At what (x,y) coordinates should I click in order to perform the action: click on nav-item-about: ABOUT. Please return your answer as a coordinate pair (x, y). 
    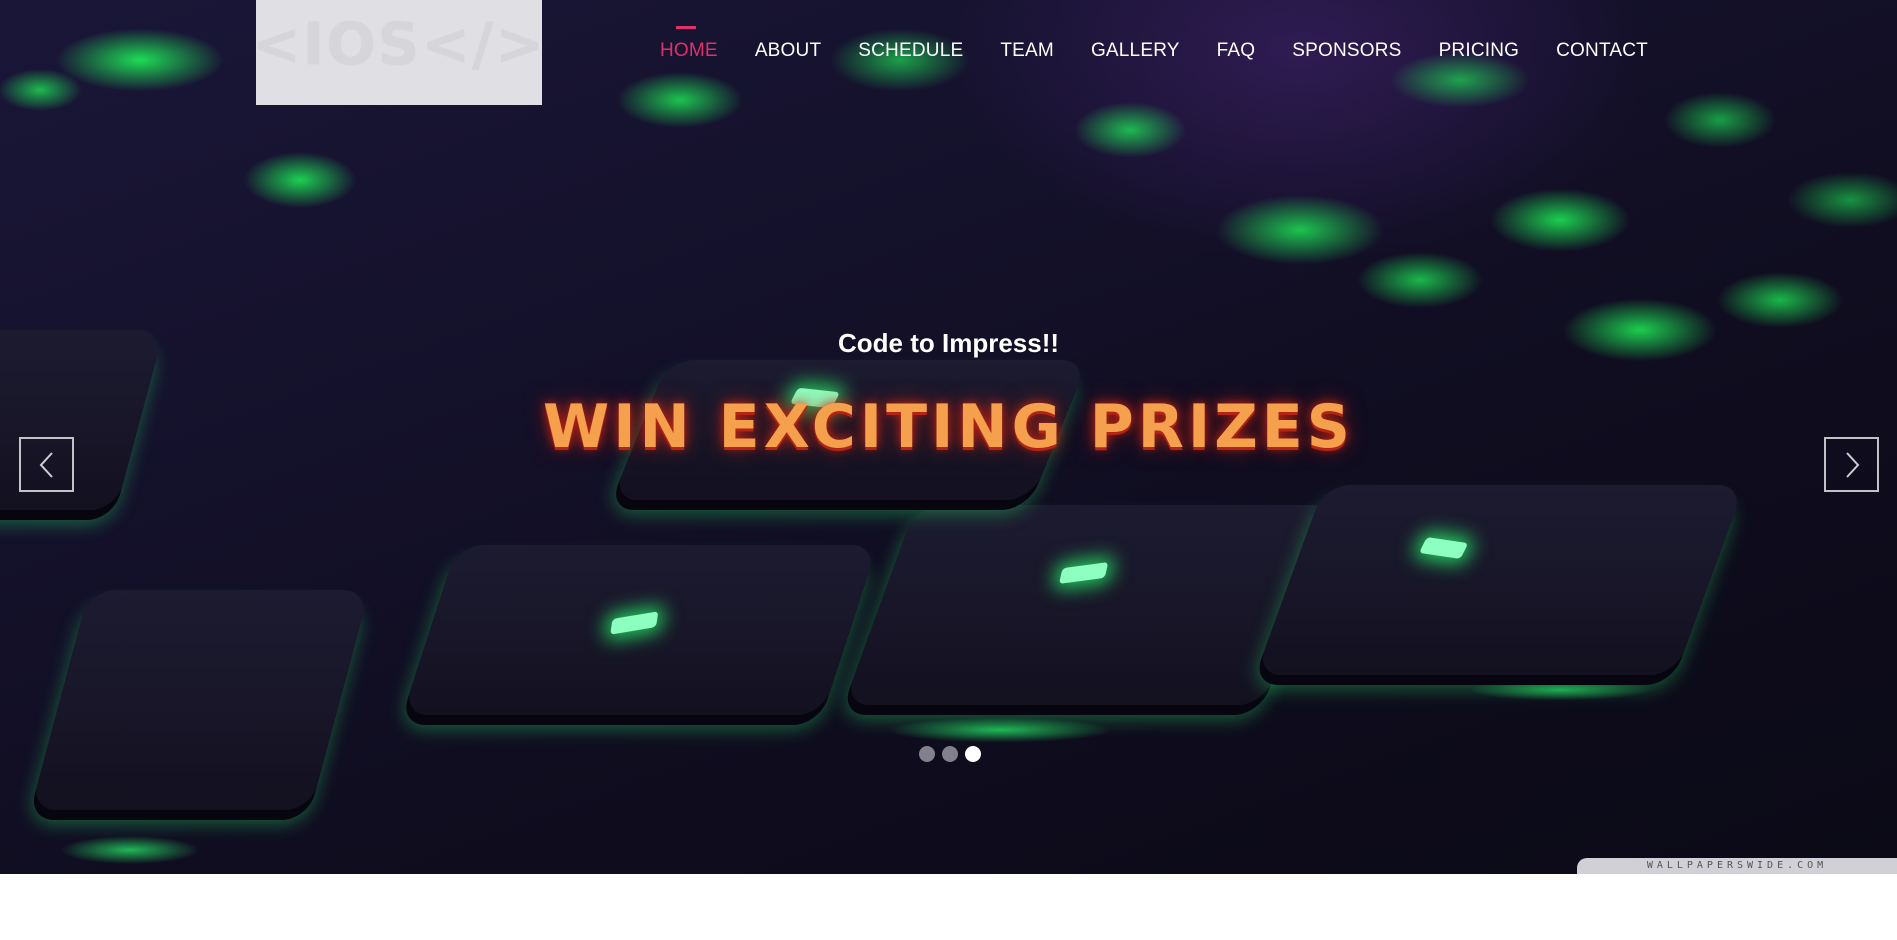
    Looking at the image, I should click on (788, 31).